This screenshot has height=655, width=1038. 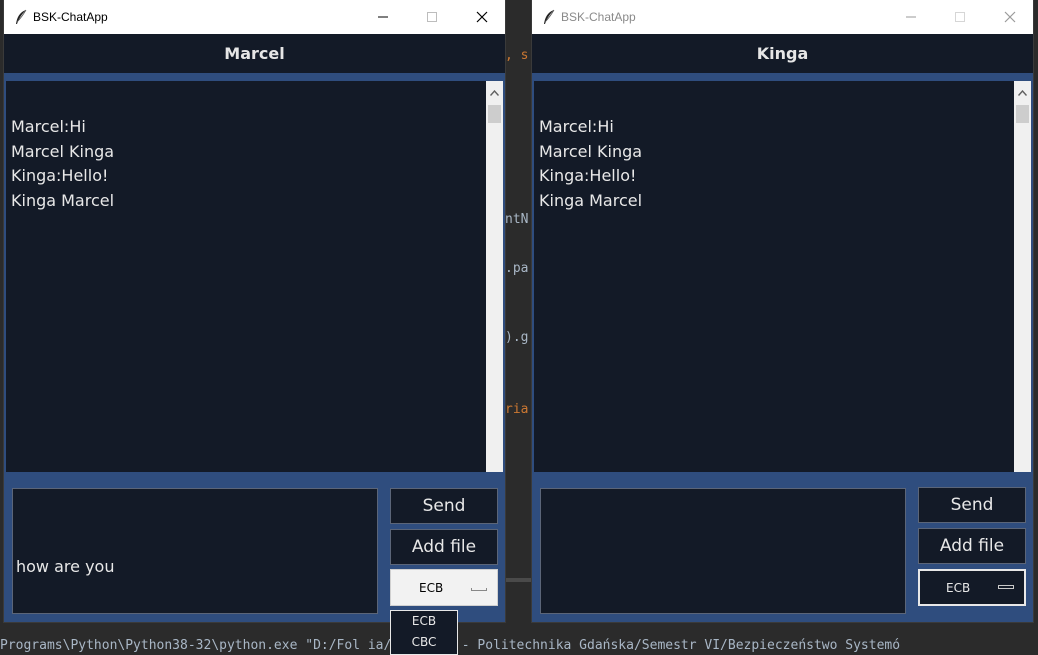 What do you see at coordinates (65, 566) in the screenshot?
I see `message-input-value: how are you` at bounding box center [65, 566].